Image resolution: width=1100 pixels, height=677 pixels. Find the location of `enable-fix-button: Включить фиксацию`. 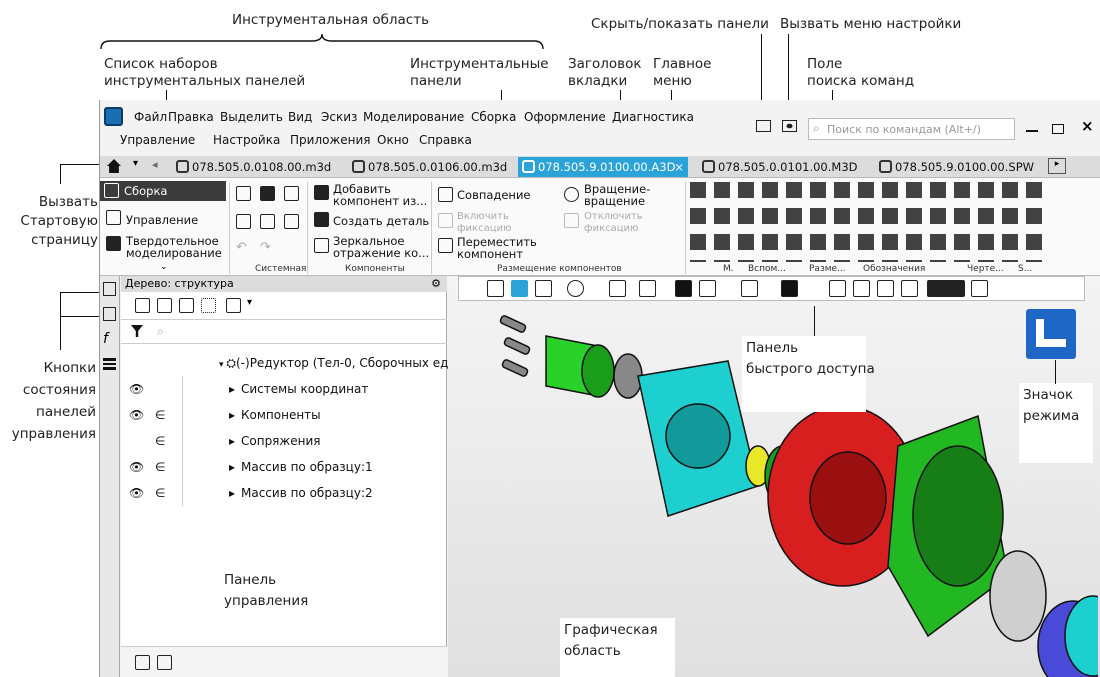

enable-fix-button: Включить фиксацию is located at coordinates (484, 223).